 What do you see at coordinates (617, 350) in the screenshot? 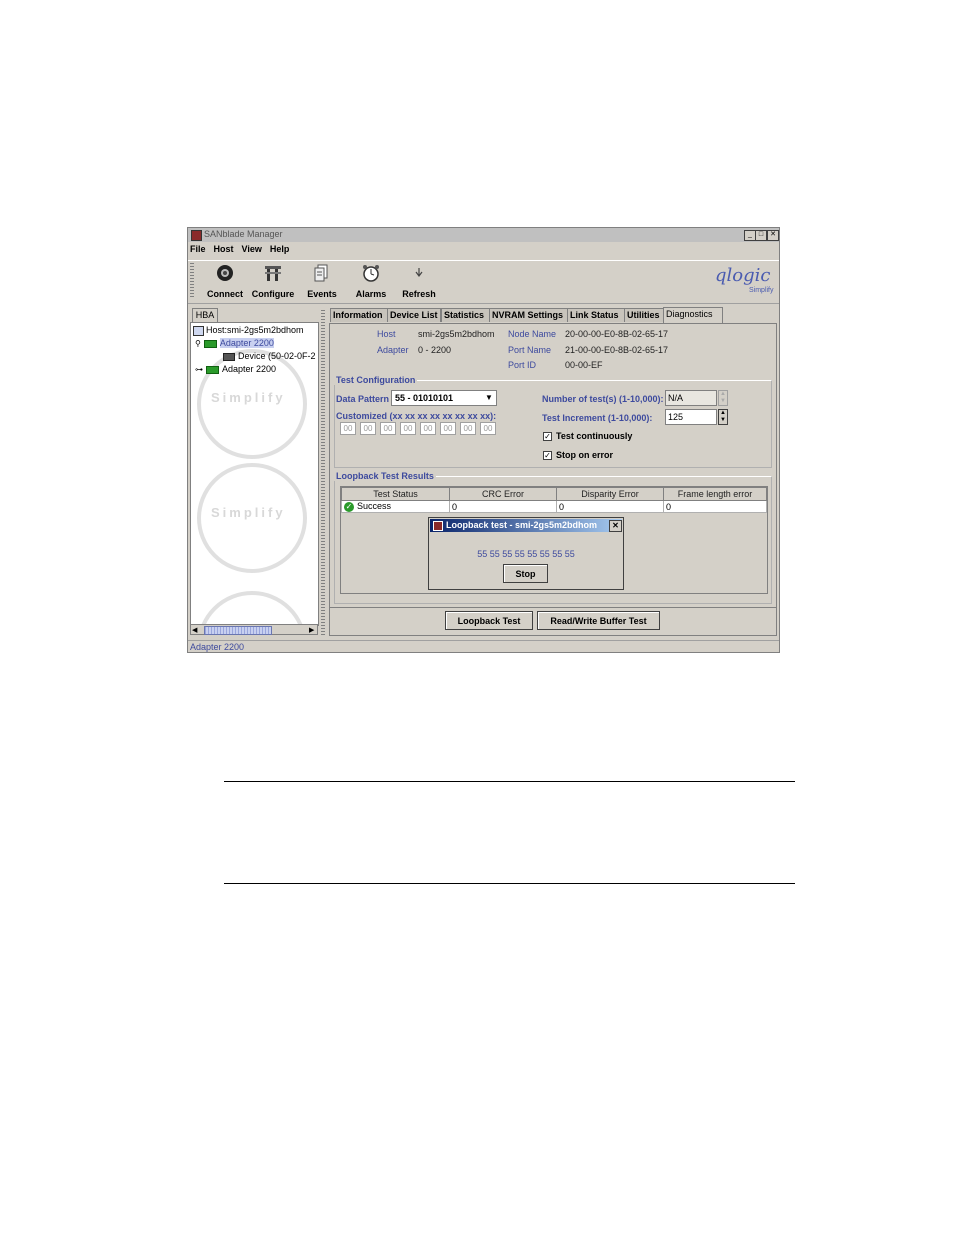
I see `port-name-value: 21-00-00-E0-8B-02-65-17` at bounding box center [617, 350].